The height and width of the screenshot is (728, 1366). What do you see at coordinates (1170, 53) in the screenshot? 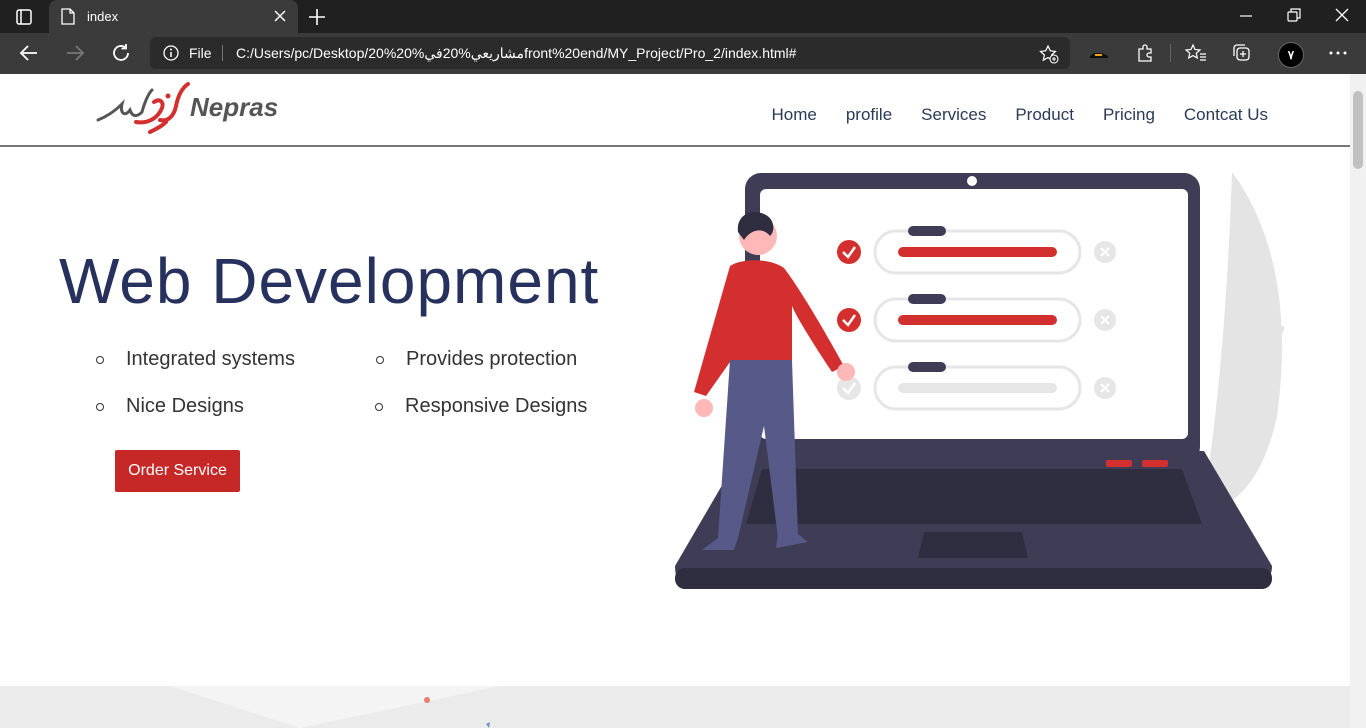
I see `toolbar-divider` at bounding box center [1170, 53].